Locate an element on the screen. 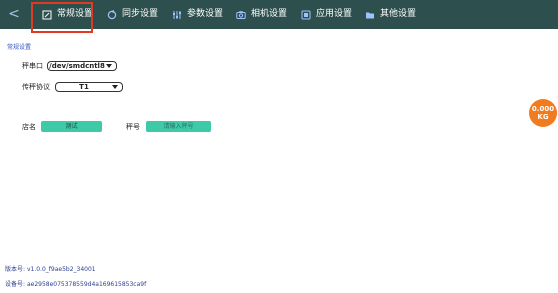 This screenshot has width=558, height=293. folder-icon is located at coordinates (370, 15).